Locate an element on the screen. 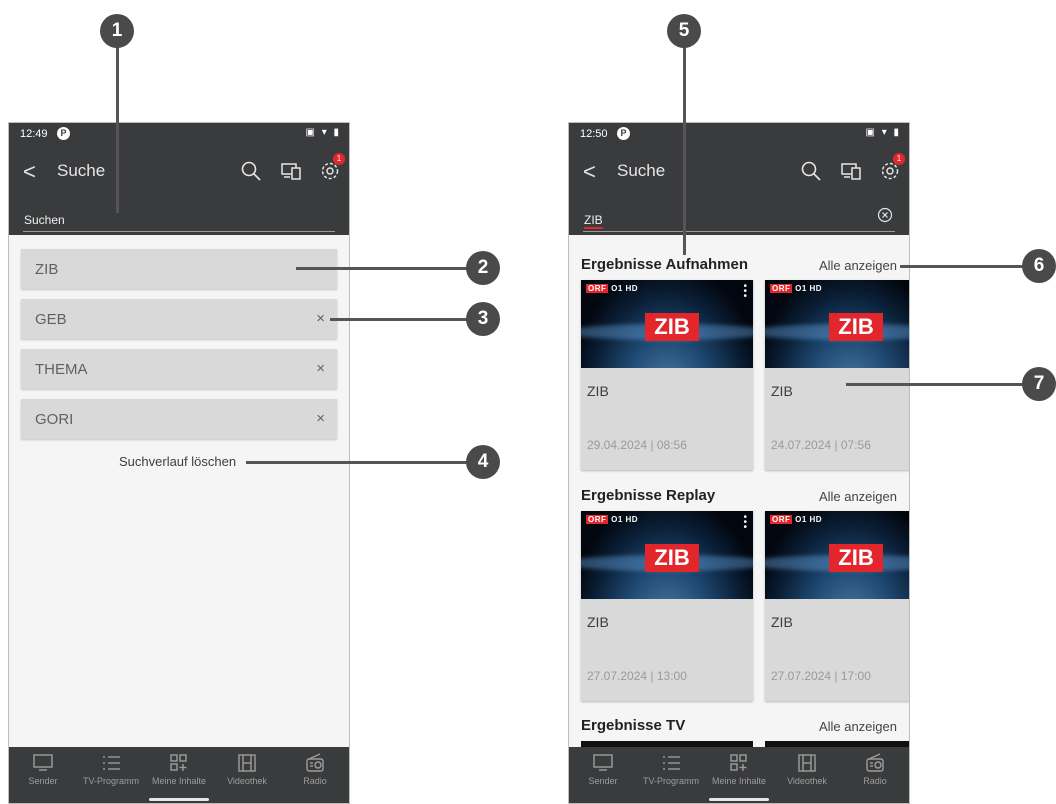 Image resolution: width=1056 pixels, height=804 pixels. card-date: 27.07.2024 | 17:00 is located at coordinates (821, 676).